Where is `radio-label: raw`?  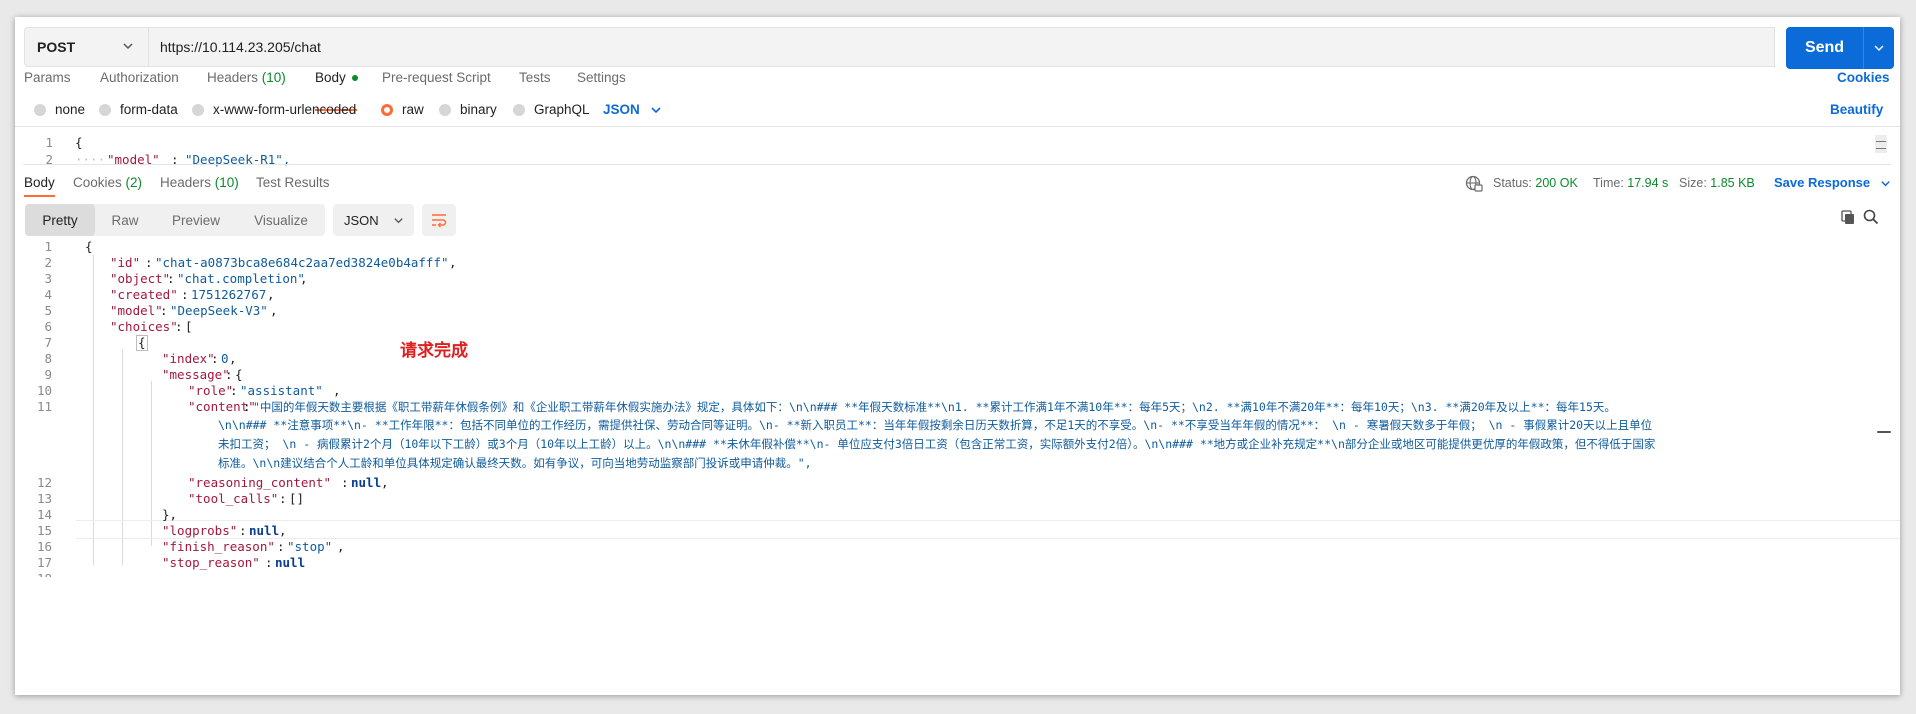 radio-label: raw is located at coordinates (413, 109).